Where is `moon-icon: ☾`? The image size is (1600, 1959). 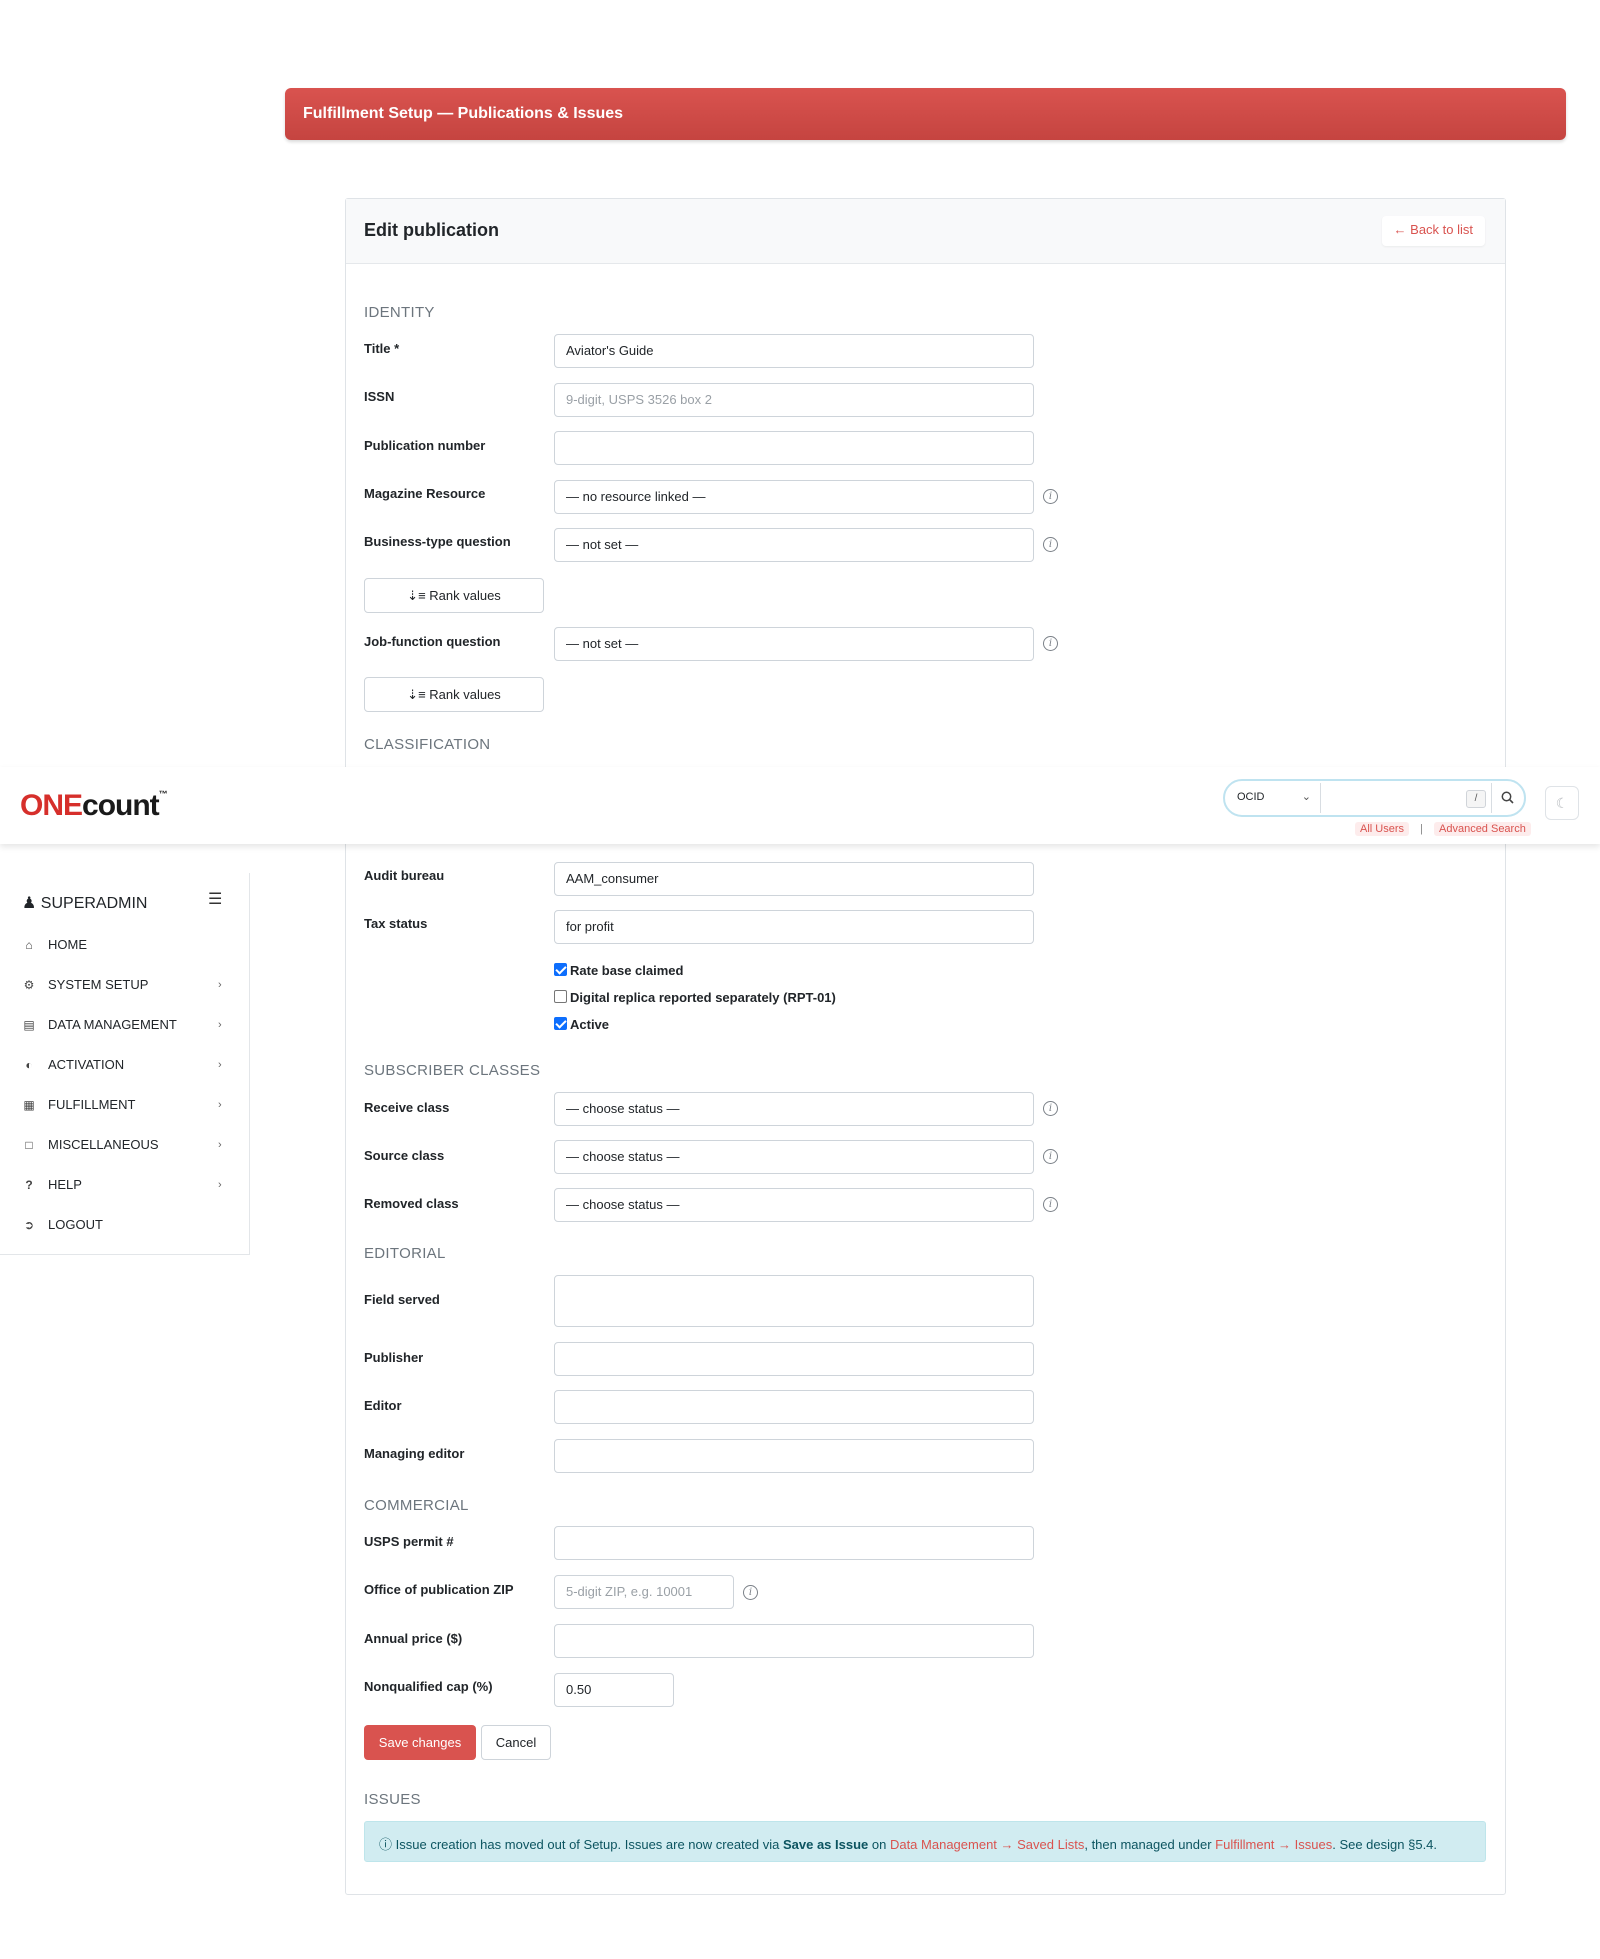 moon-icon: ☾ is located at coordinates (1562, 803).